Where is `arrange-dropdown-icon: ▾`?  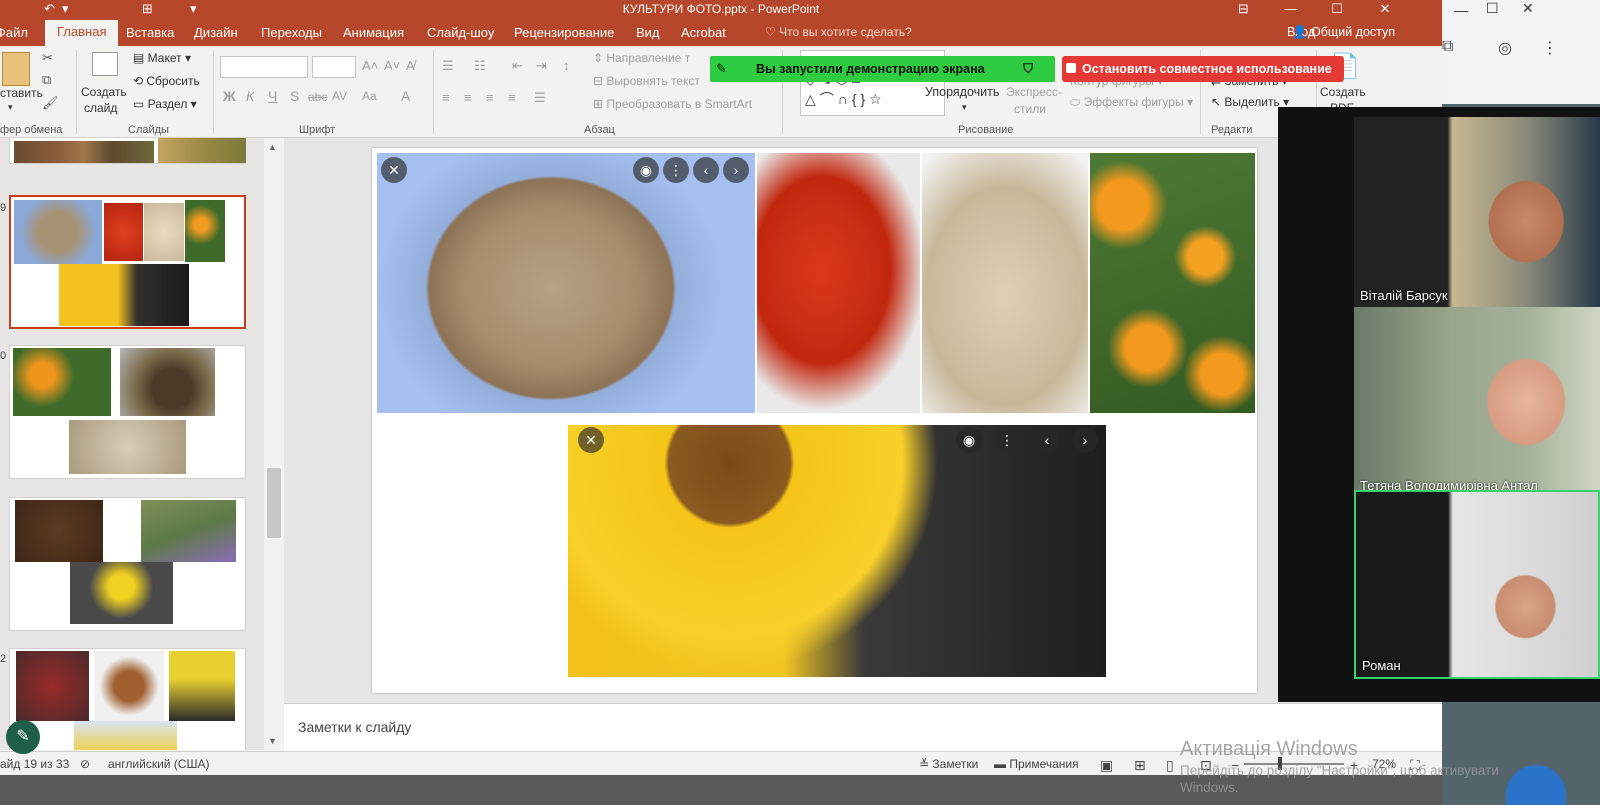 arrange-dropdown-icon: ▾ is located at coordinates (964, 107).